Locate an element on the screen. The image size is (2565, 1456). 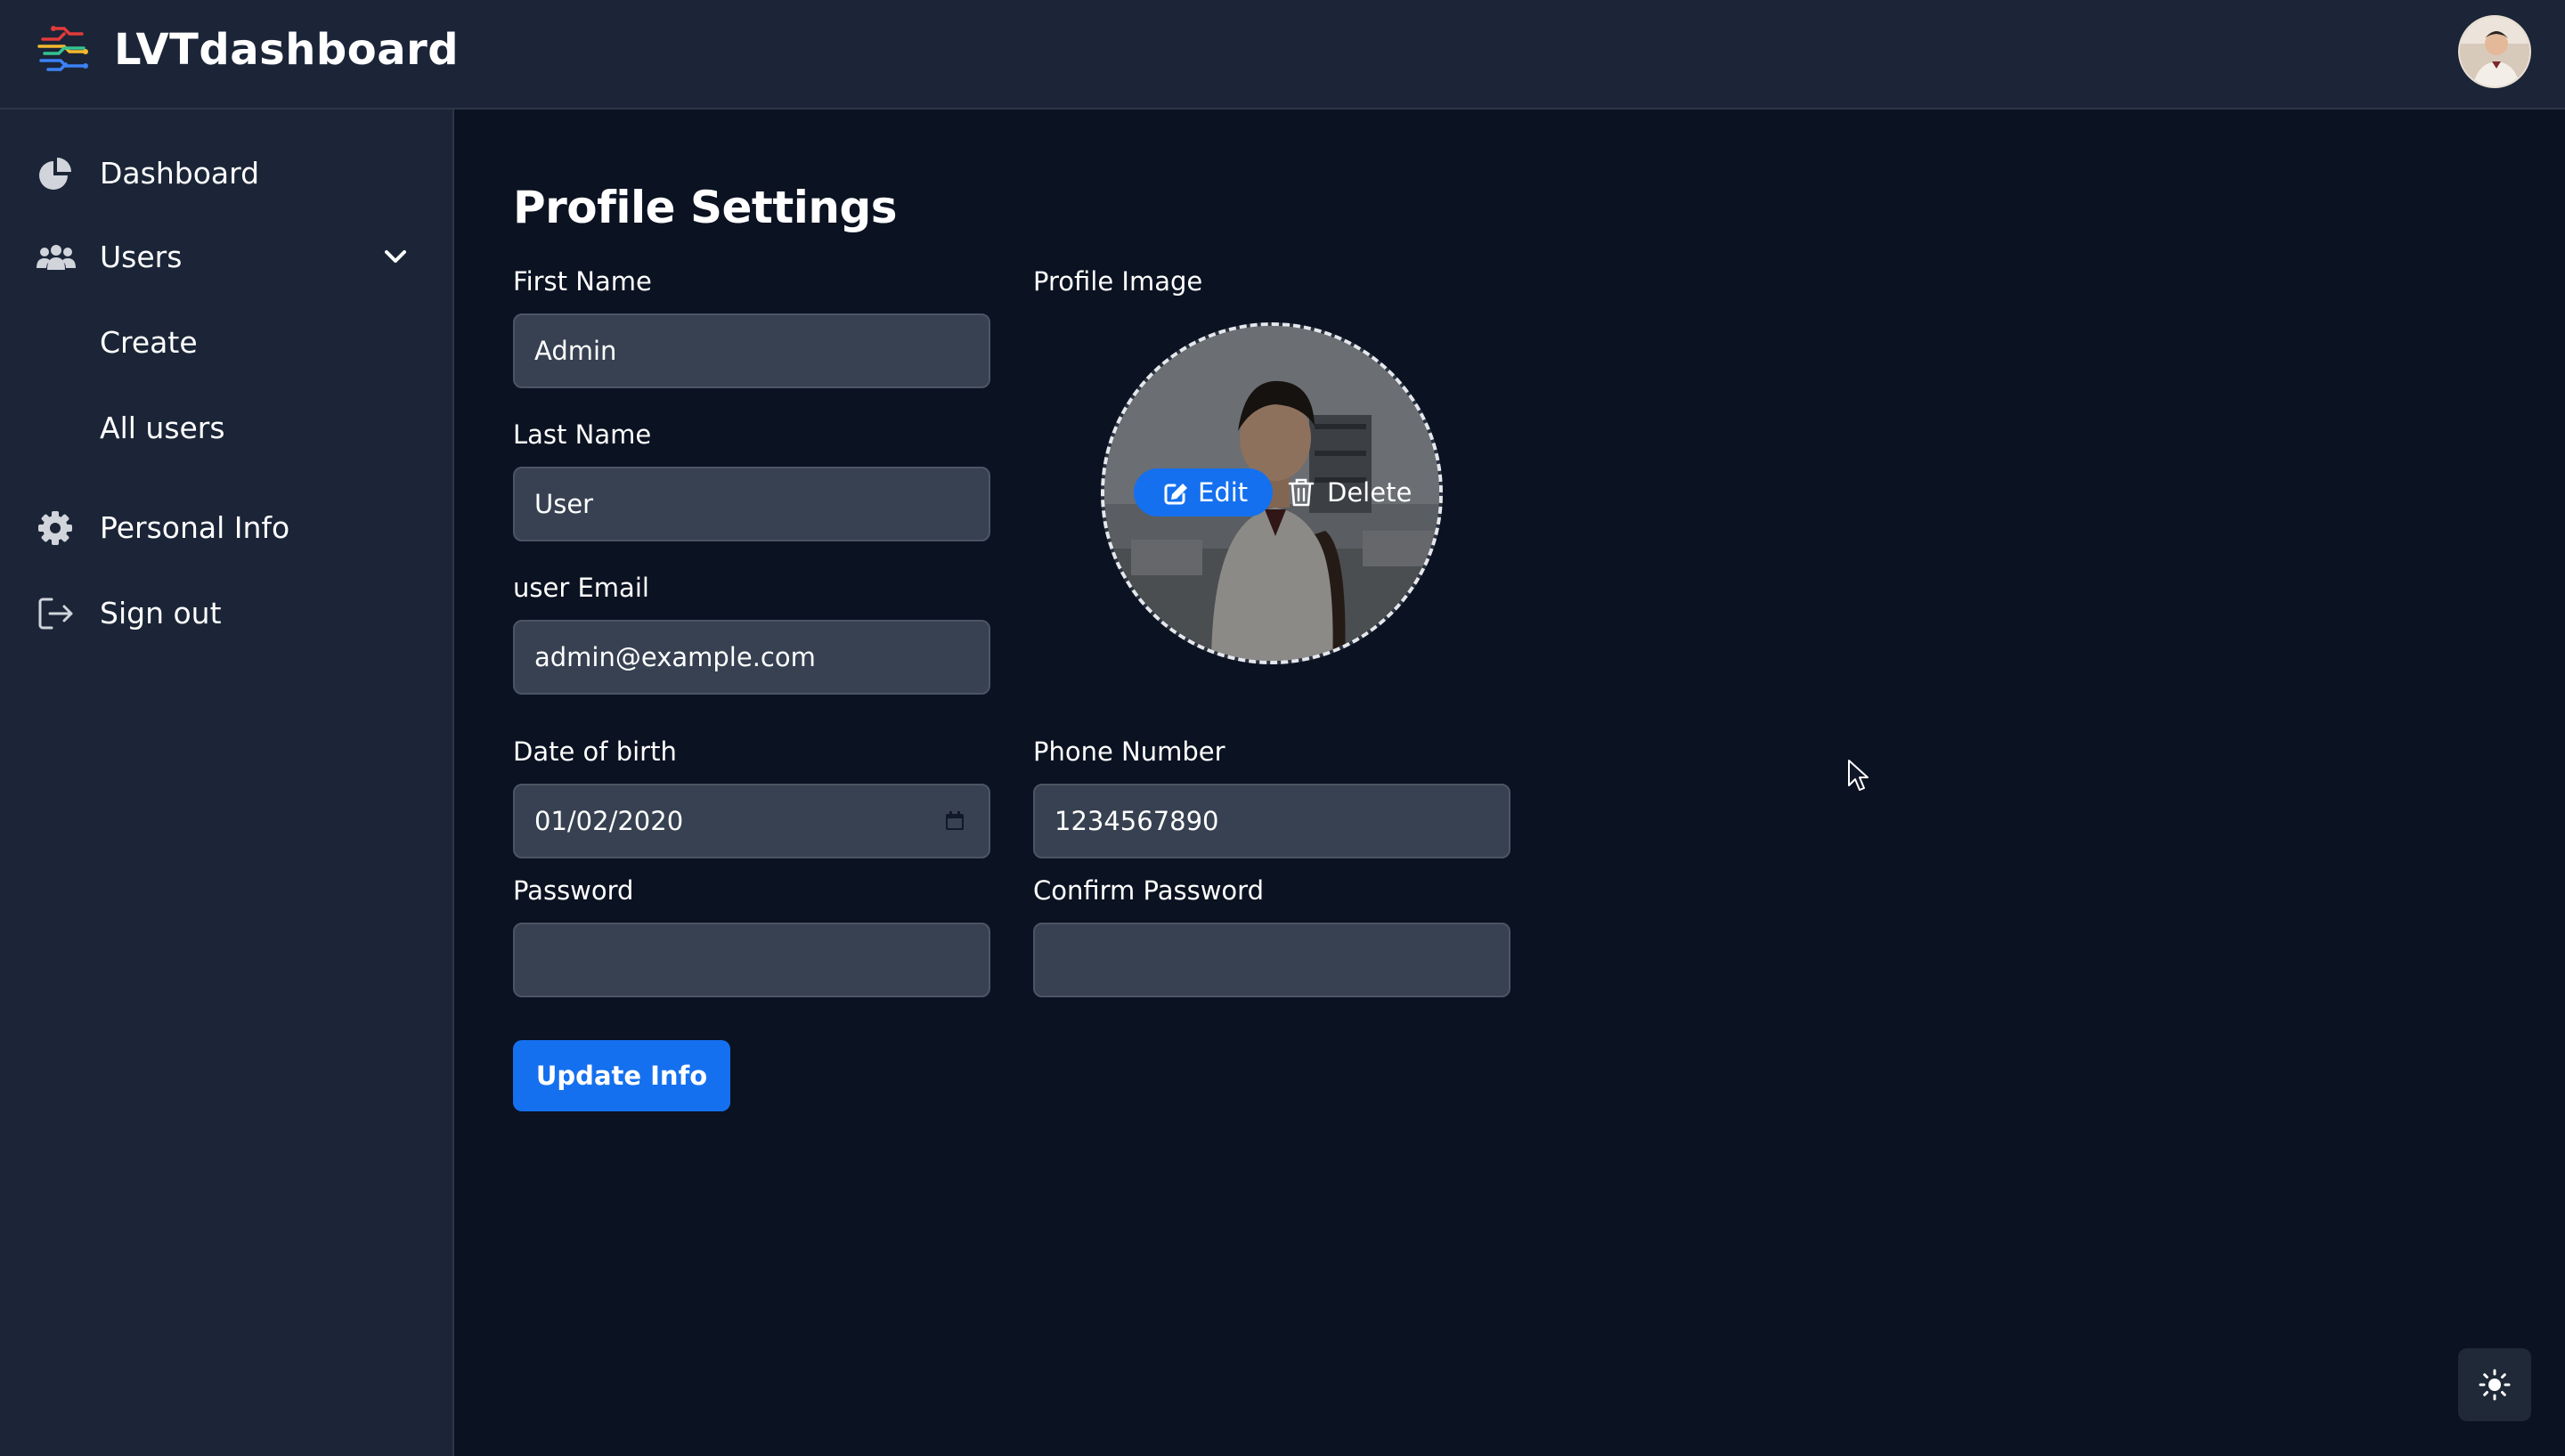
sidebar-item-create: Create is located at coordinates (232, 342).